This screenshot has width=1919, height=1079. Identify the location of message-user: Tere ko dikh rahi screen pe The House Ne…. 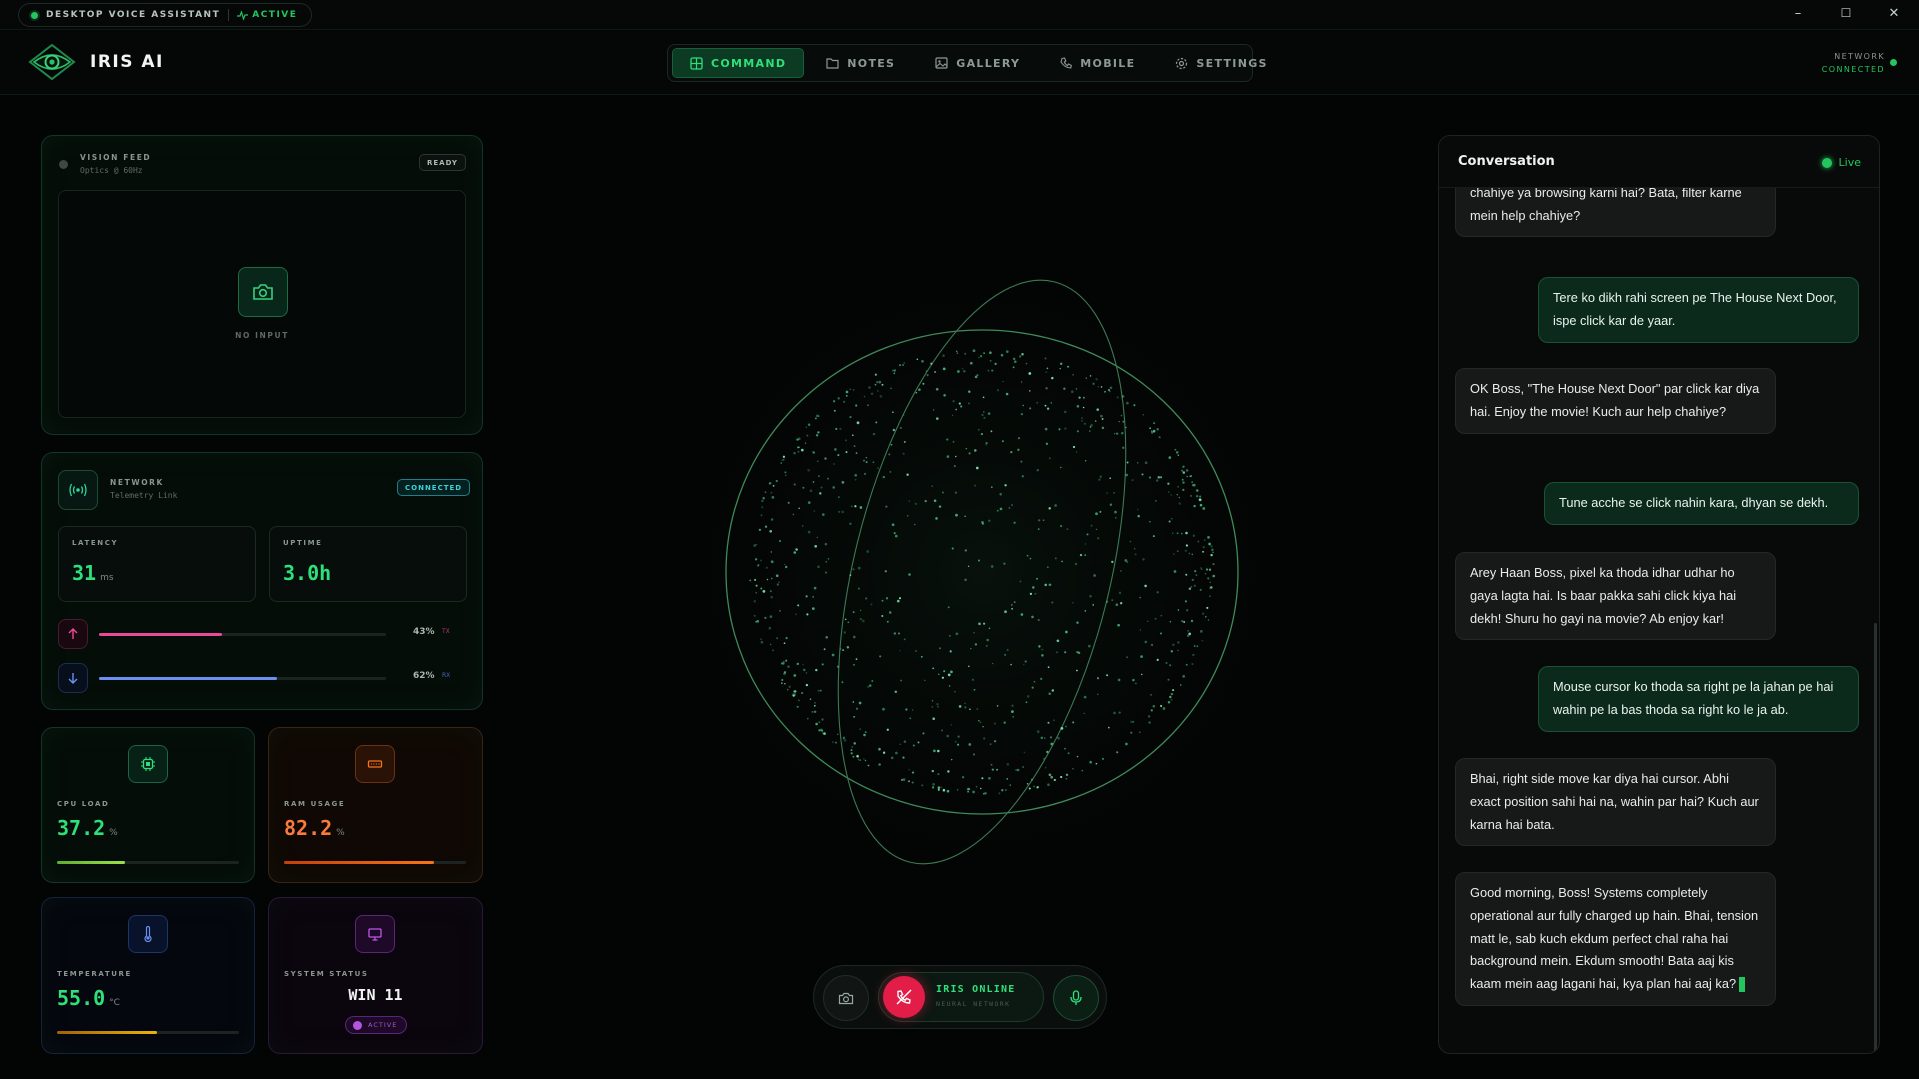
(1698, 310).